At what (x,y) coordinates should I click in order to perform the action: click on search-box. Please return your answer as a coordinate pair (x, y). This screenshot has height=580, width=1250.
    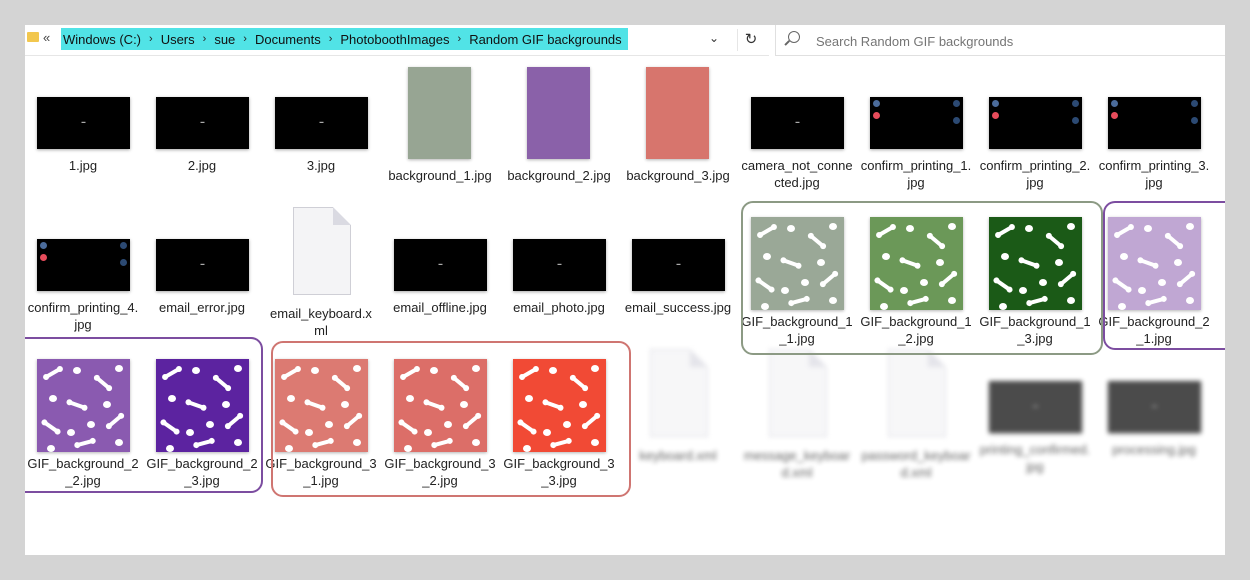
    Looking at the image, I should click on (1000, 40).